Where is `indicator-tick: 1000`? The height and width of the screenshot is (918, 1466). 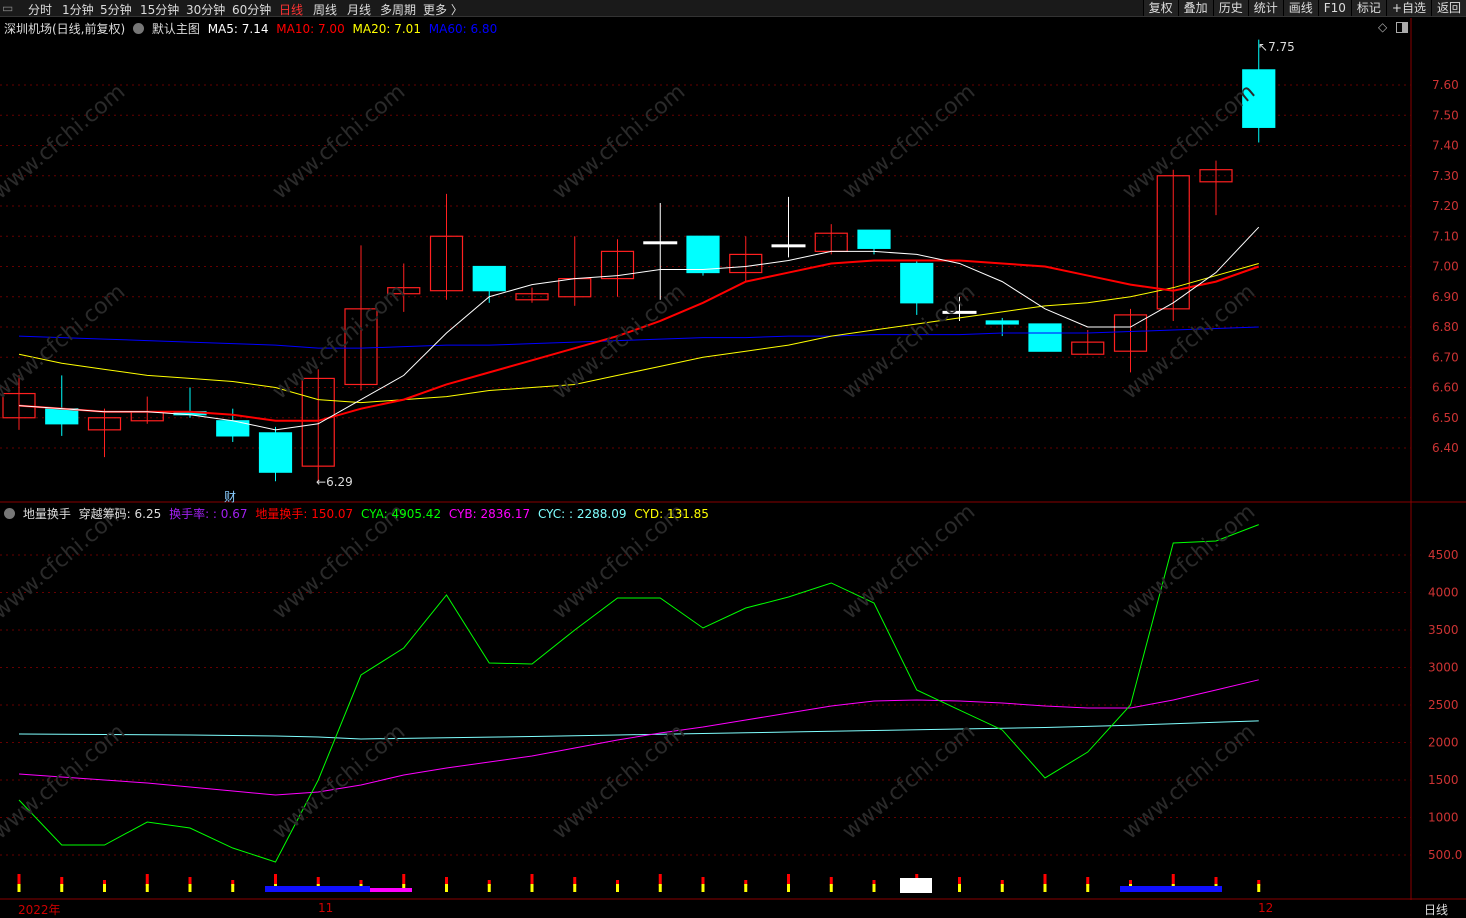
indicator-tick: 1000 is located at coordinates (1443, 818).